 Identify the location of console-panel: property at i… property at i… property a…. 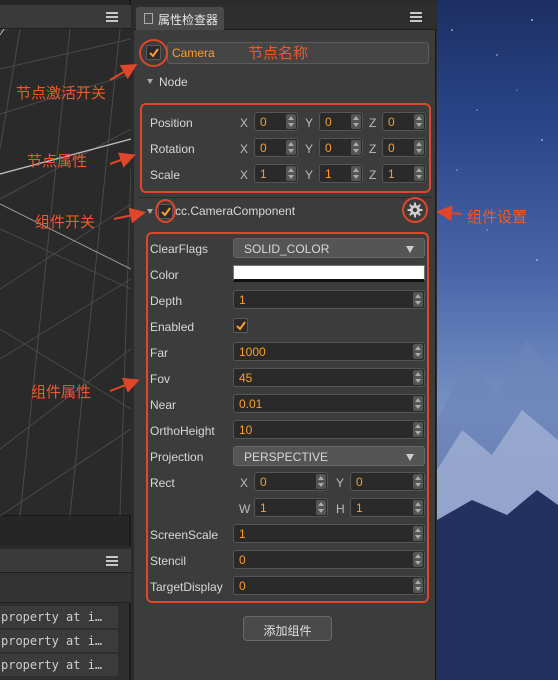
(65, 614).